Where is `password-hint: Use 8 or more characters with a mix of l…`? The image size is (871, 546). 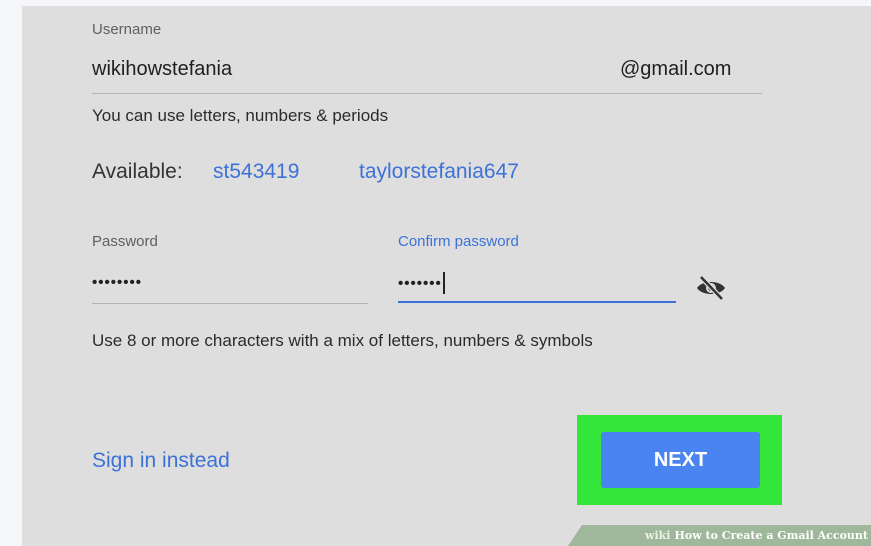
password-hint: Use 8 or more characters with a mix of l… is located at coordinates (342, 340).